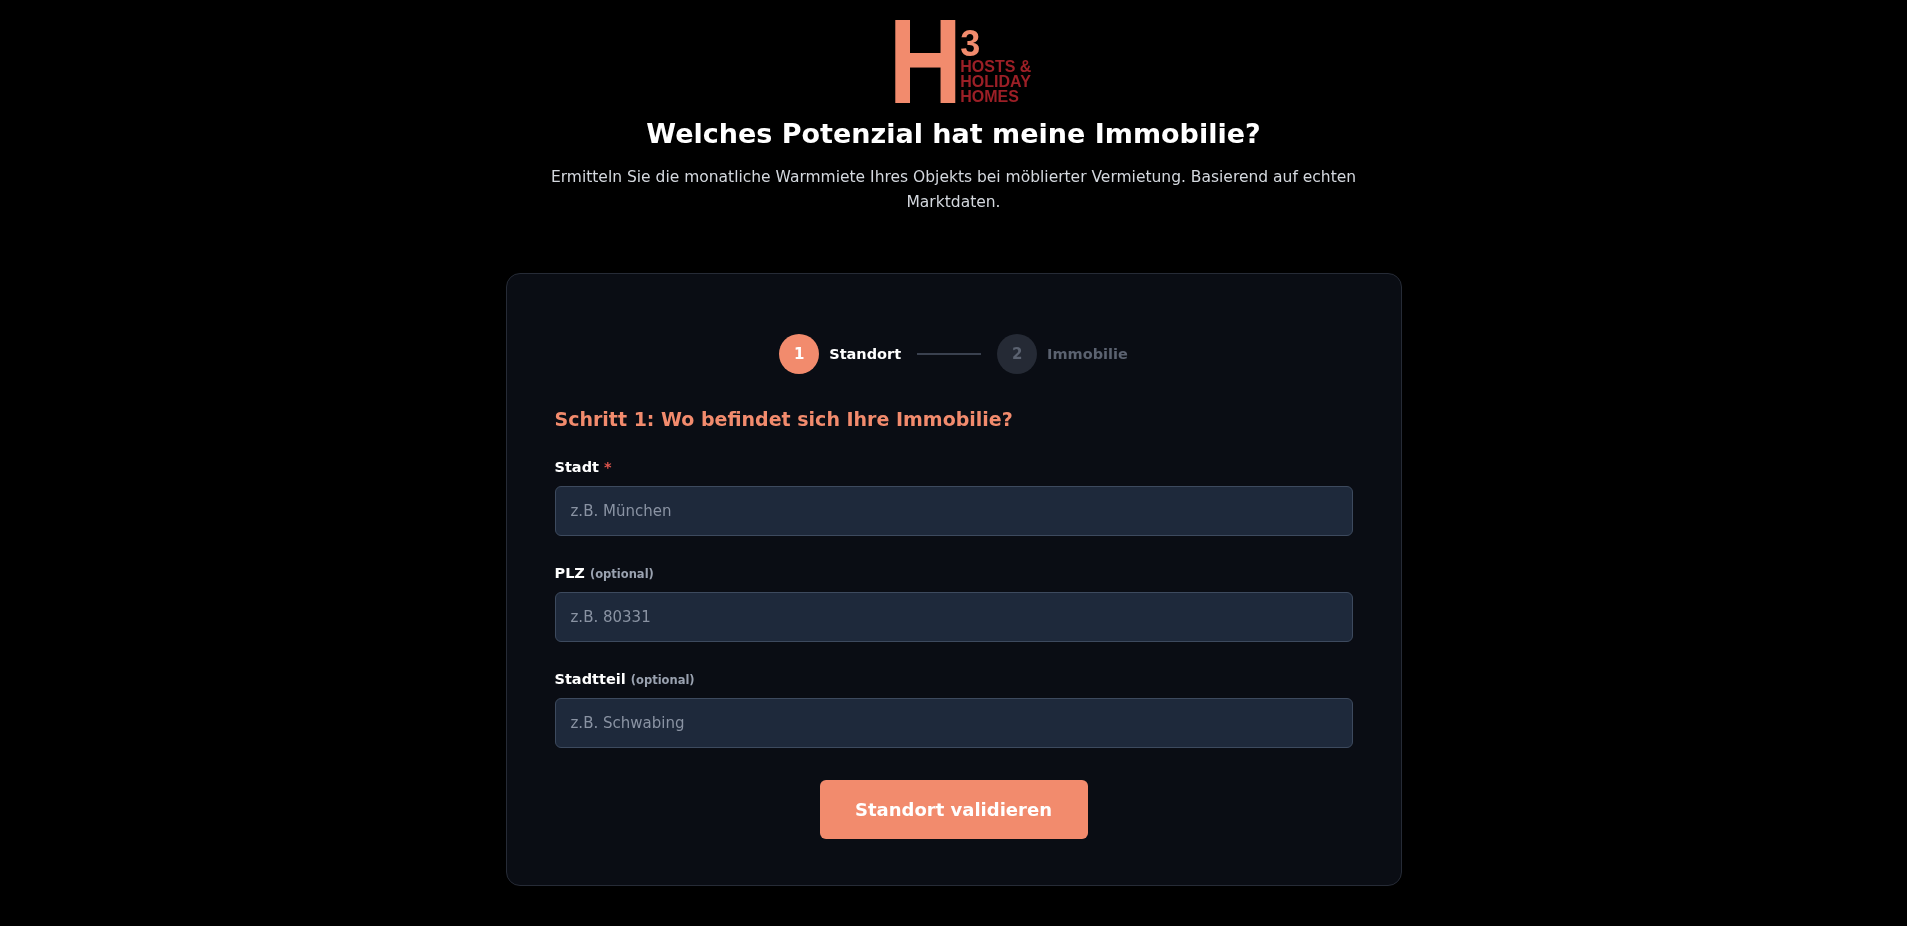 Image resolution: width=1907 pixels, height=926 pixels. I want to click on step-number: 1, so click(799, 354).